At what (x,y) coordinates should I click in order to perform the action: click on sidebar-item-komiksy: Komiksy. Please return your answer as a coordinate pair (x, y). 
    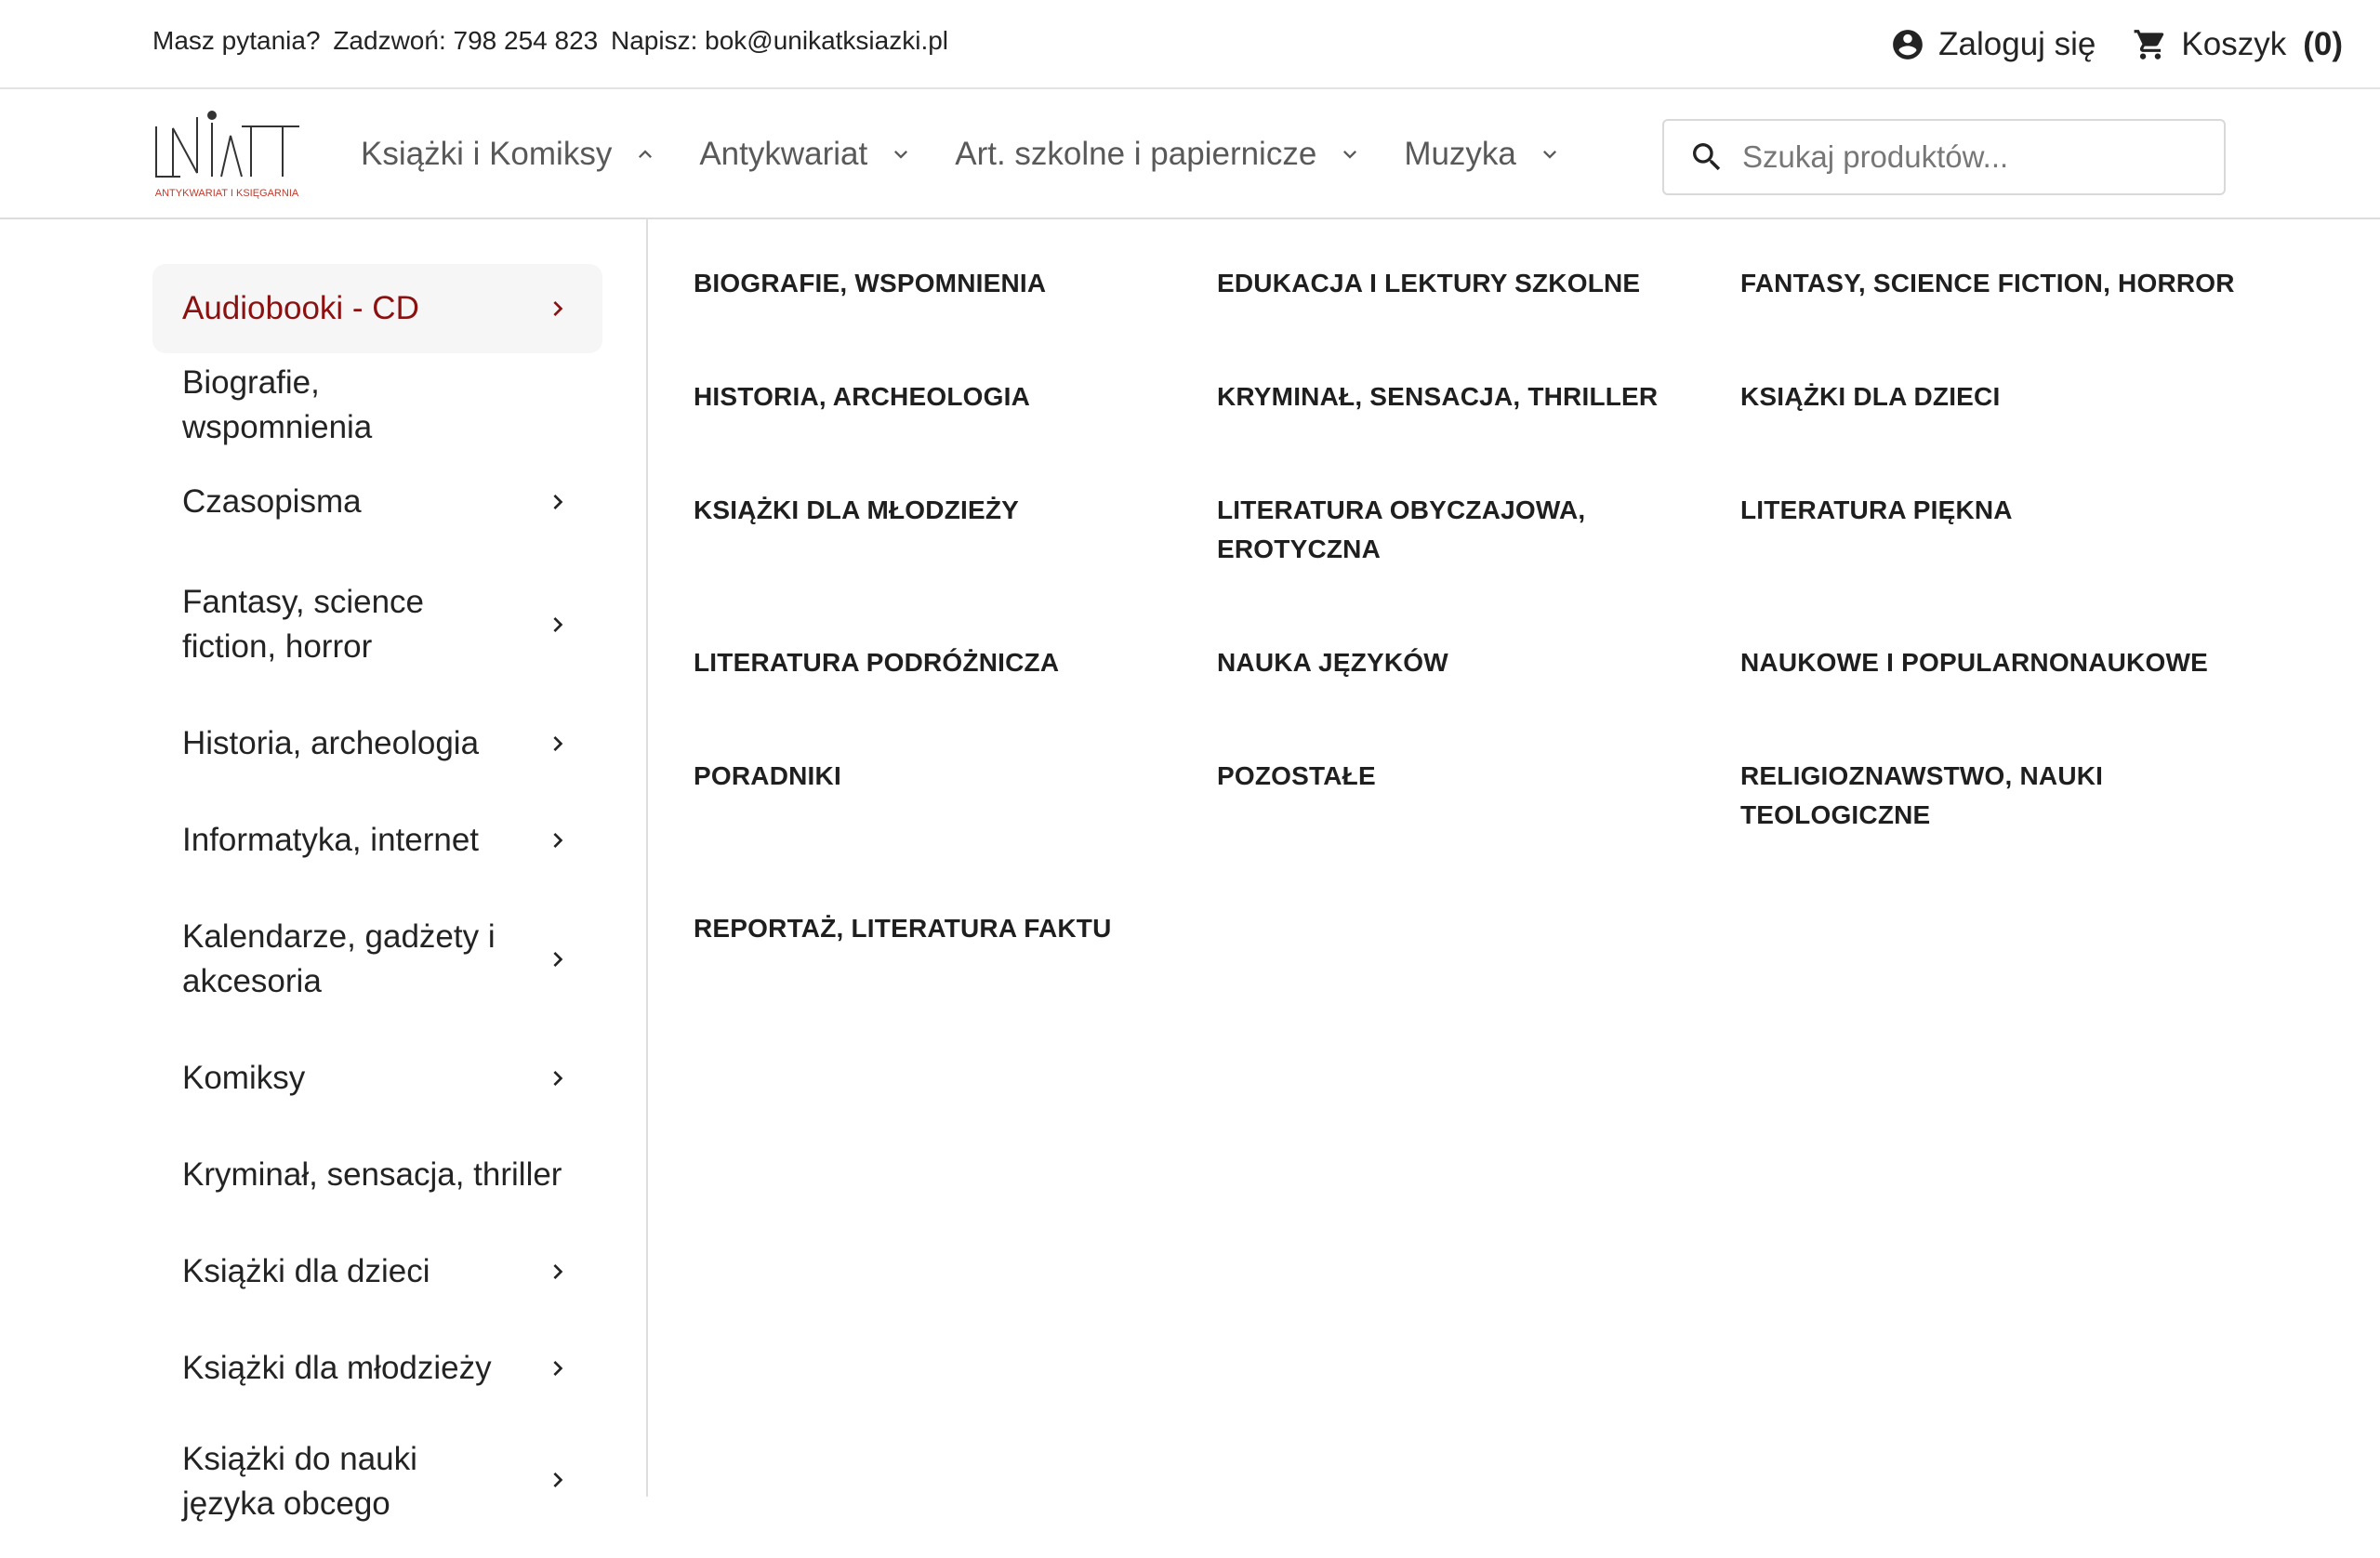
    Looking at the image, I should click on (377, 1078).